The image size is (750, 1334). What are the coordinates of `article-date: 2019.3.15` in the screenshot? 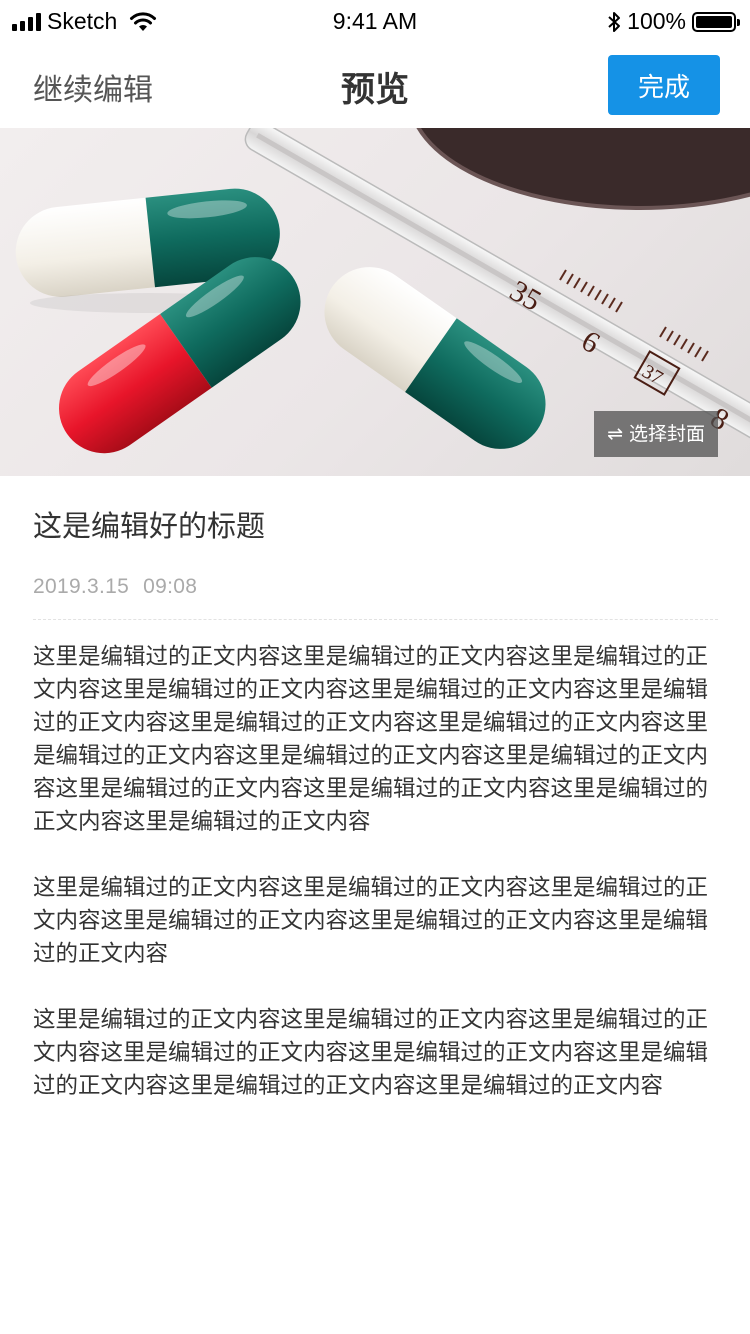 It's located at (81, 586).